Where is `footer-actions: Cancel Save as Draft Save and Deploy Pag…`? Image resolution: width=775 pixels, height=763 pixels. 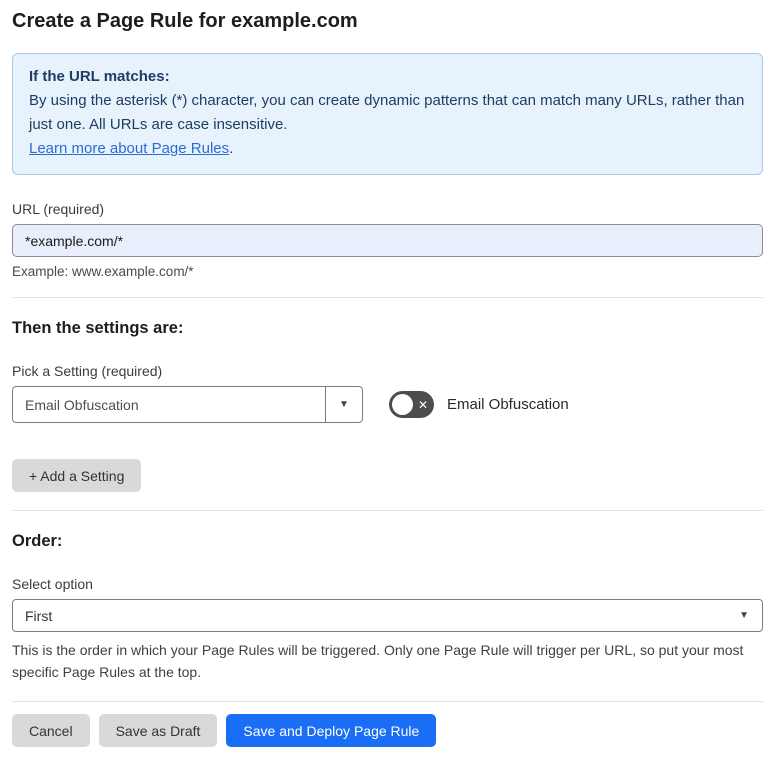 footer-actions: Cancel Save as Draft Save and Deploy Pag… is located at coordinates (387, 730).